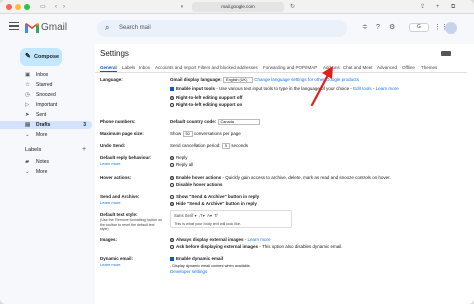 Image resolution: width=474 pixels, height=304 pixels. What do you see at coordinates (446, 53) in the screenshot?
I see `keyboard-icon` at bounding box center [446, 53].